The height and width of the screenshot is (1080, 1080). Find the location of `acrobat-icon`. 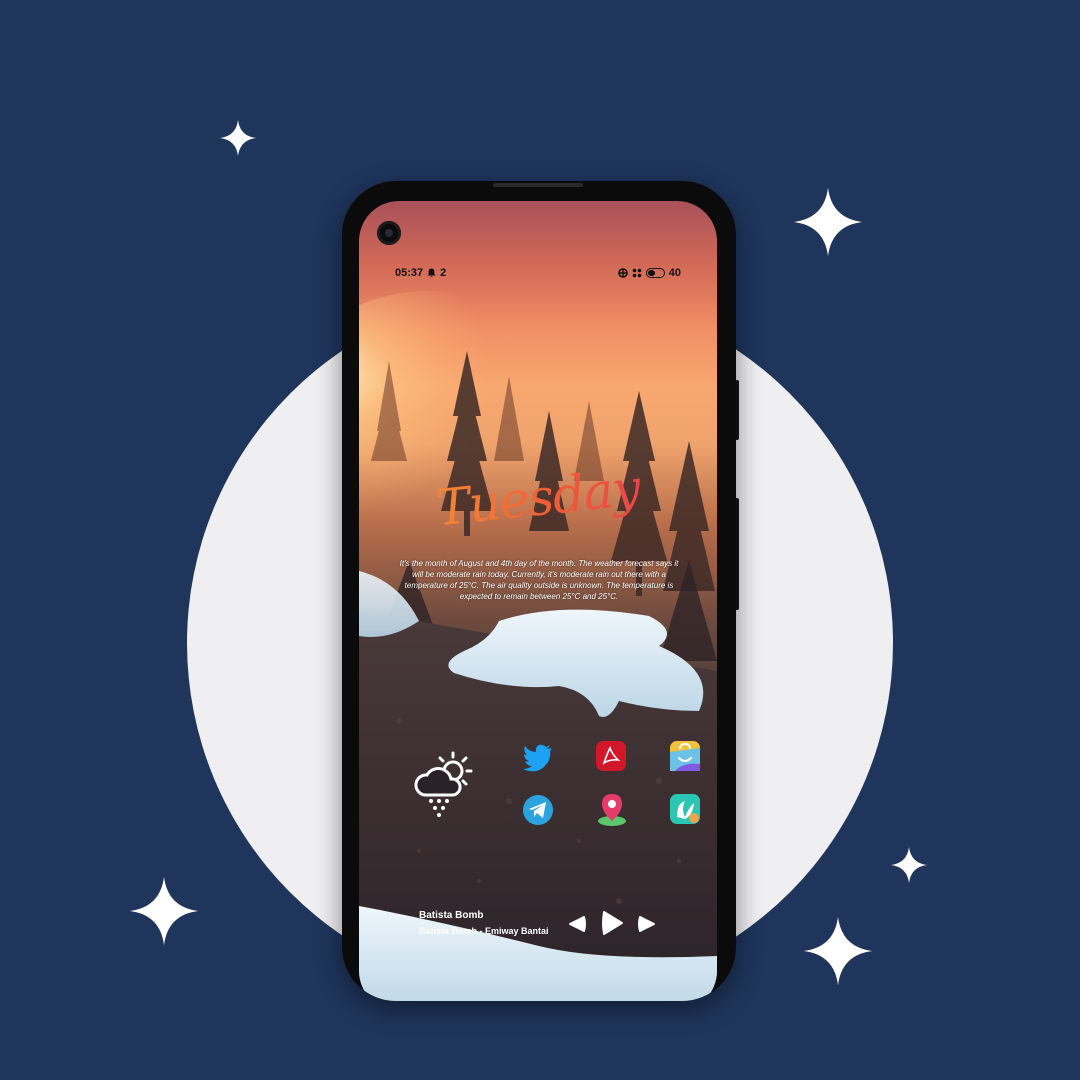

acrobat-icon is located at coordinates (611, 756).